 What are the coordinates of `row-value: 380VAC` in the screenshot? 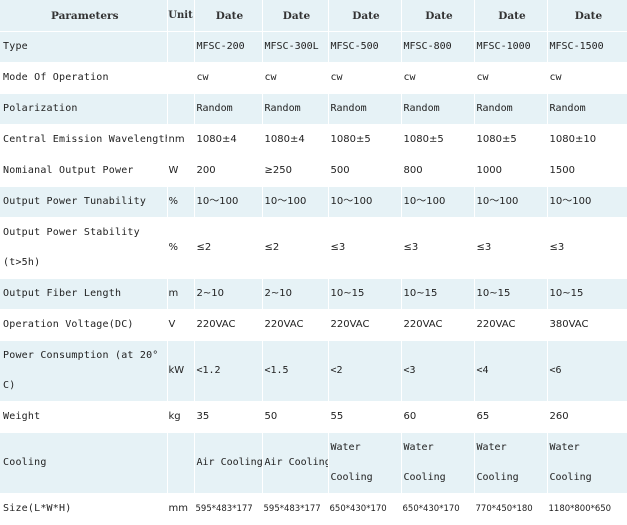 It's located at (587, 325).